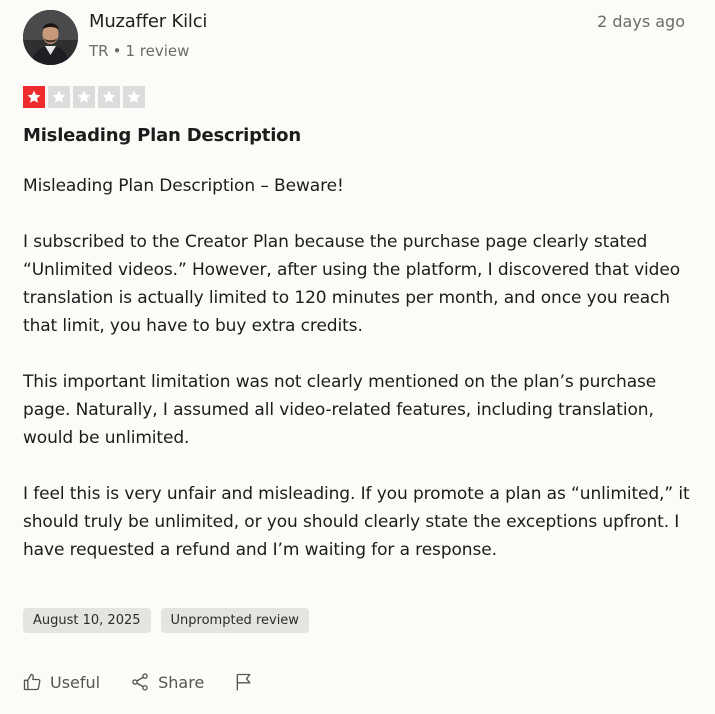 This screenshot has height=714, width=715. Describe the element at coordinates (641, 21) in the screenshot. I see `review-relative-date: 2 days ago` at that location.